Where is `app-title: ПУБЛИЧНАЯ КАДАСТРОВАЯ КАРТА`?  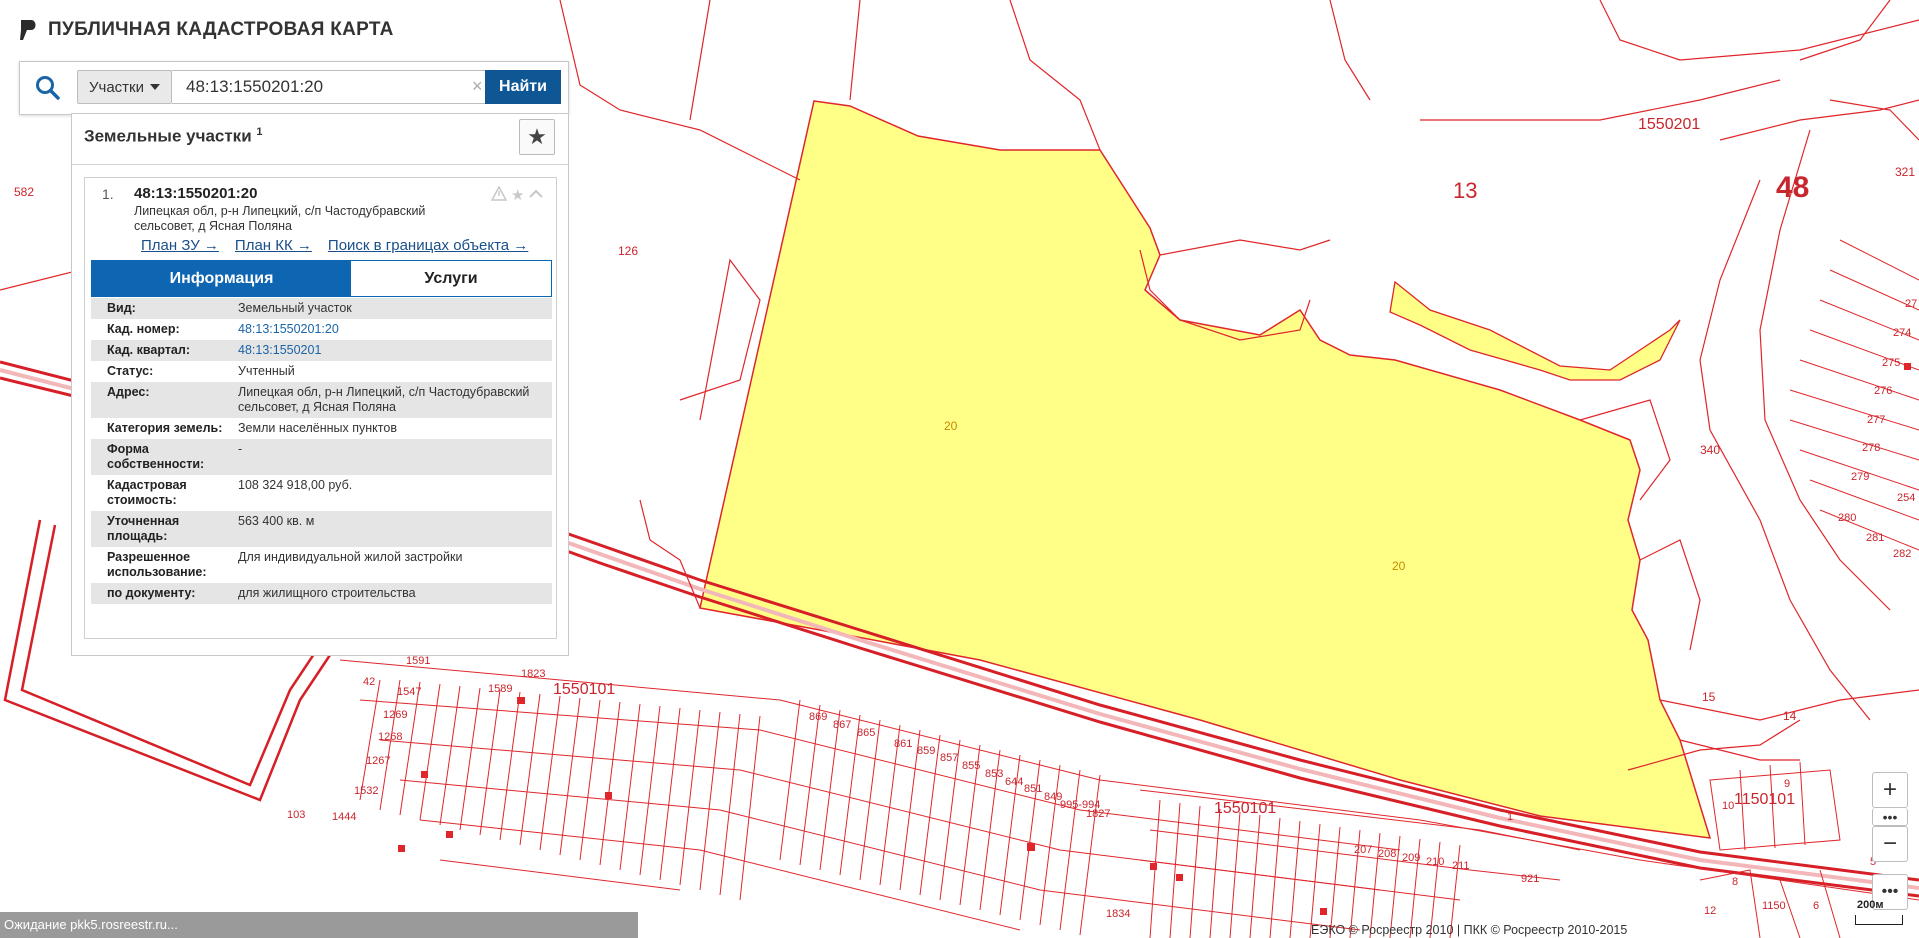 app-title: ПУБЛИЧНАЯ КАДАСТРОВАЯ КАРТА is located at coordinates (221, 29).